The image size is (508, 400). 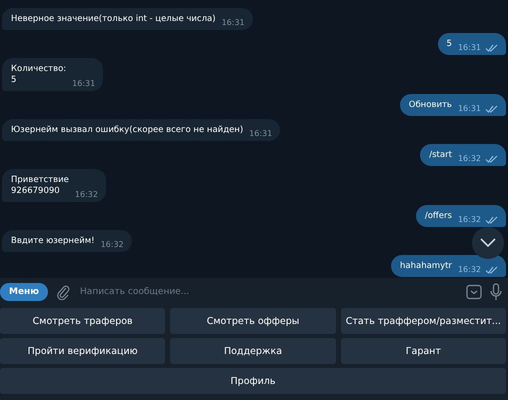 I want to click on message-text: Ввдите юзернейм!, so click(x=53, y=241).